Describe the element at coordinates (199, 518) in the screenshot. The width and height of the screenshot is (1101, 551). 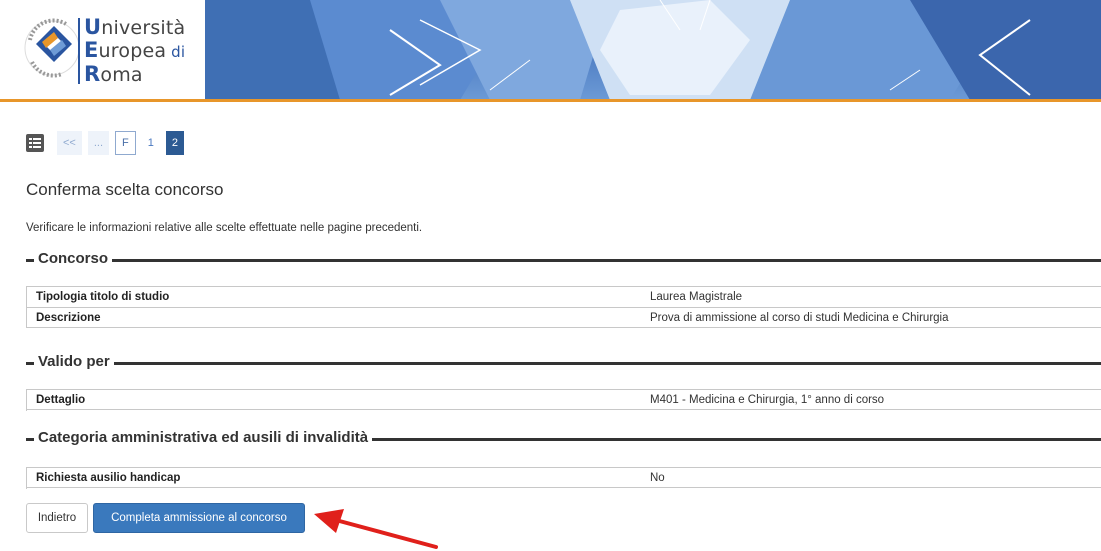
I see `complete-admission-button: Completa ammissione al concorso` at that location.